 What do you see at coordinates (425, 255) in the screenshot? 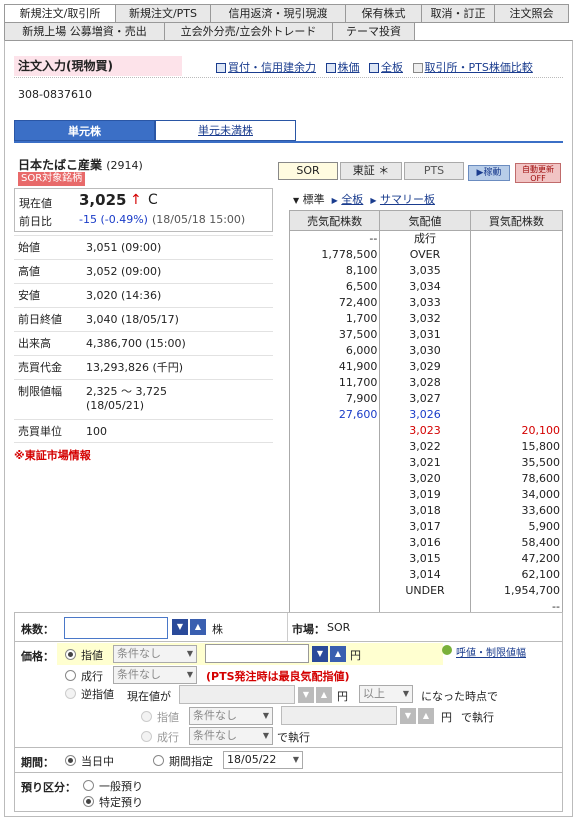
I see `board-price: OVER` at bounding box center [425, 255].